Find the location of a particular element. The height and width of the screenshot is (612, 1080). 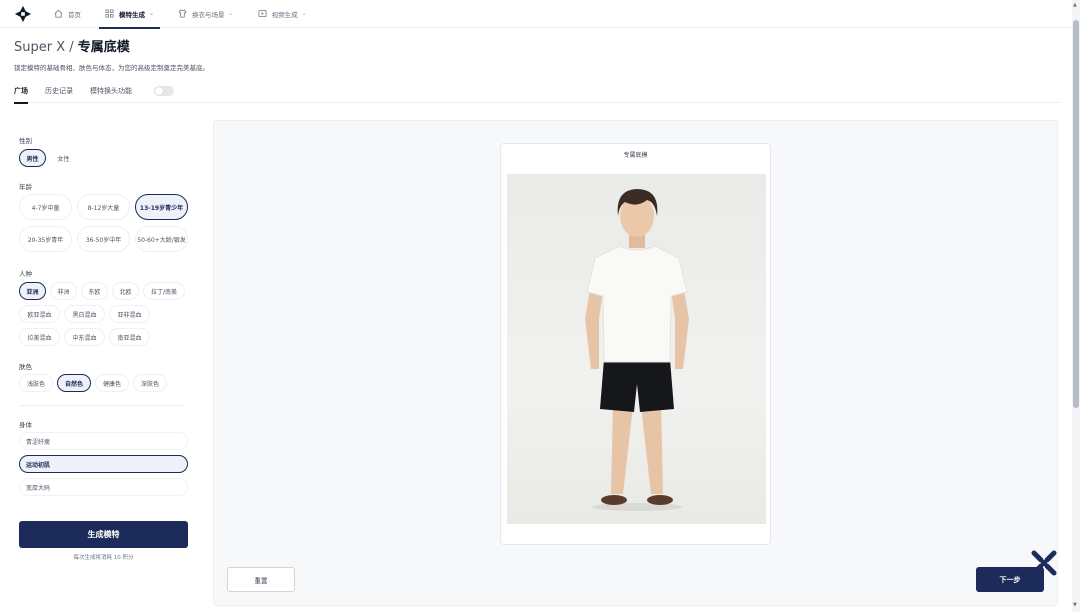

ethnicity-option-middle-eastern: 中东混血 is located at coordinates (84, 337).